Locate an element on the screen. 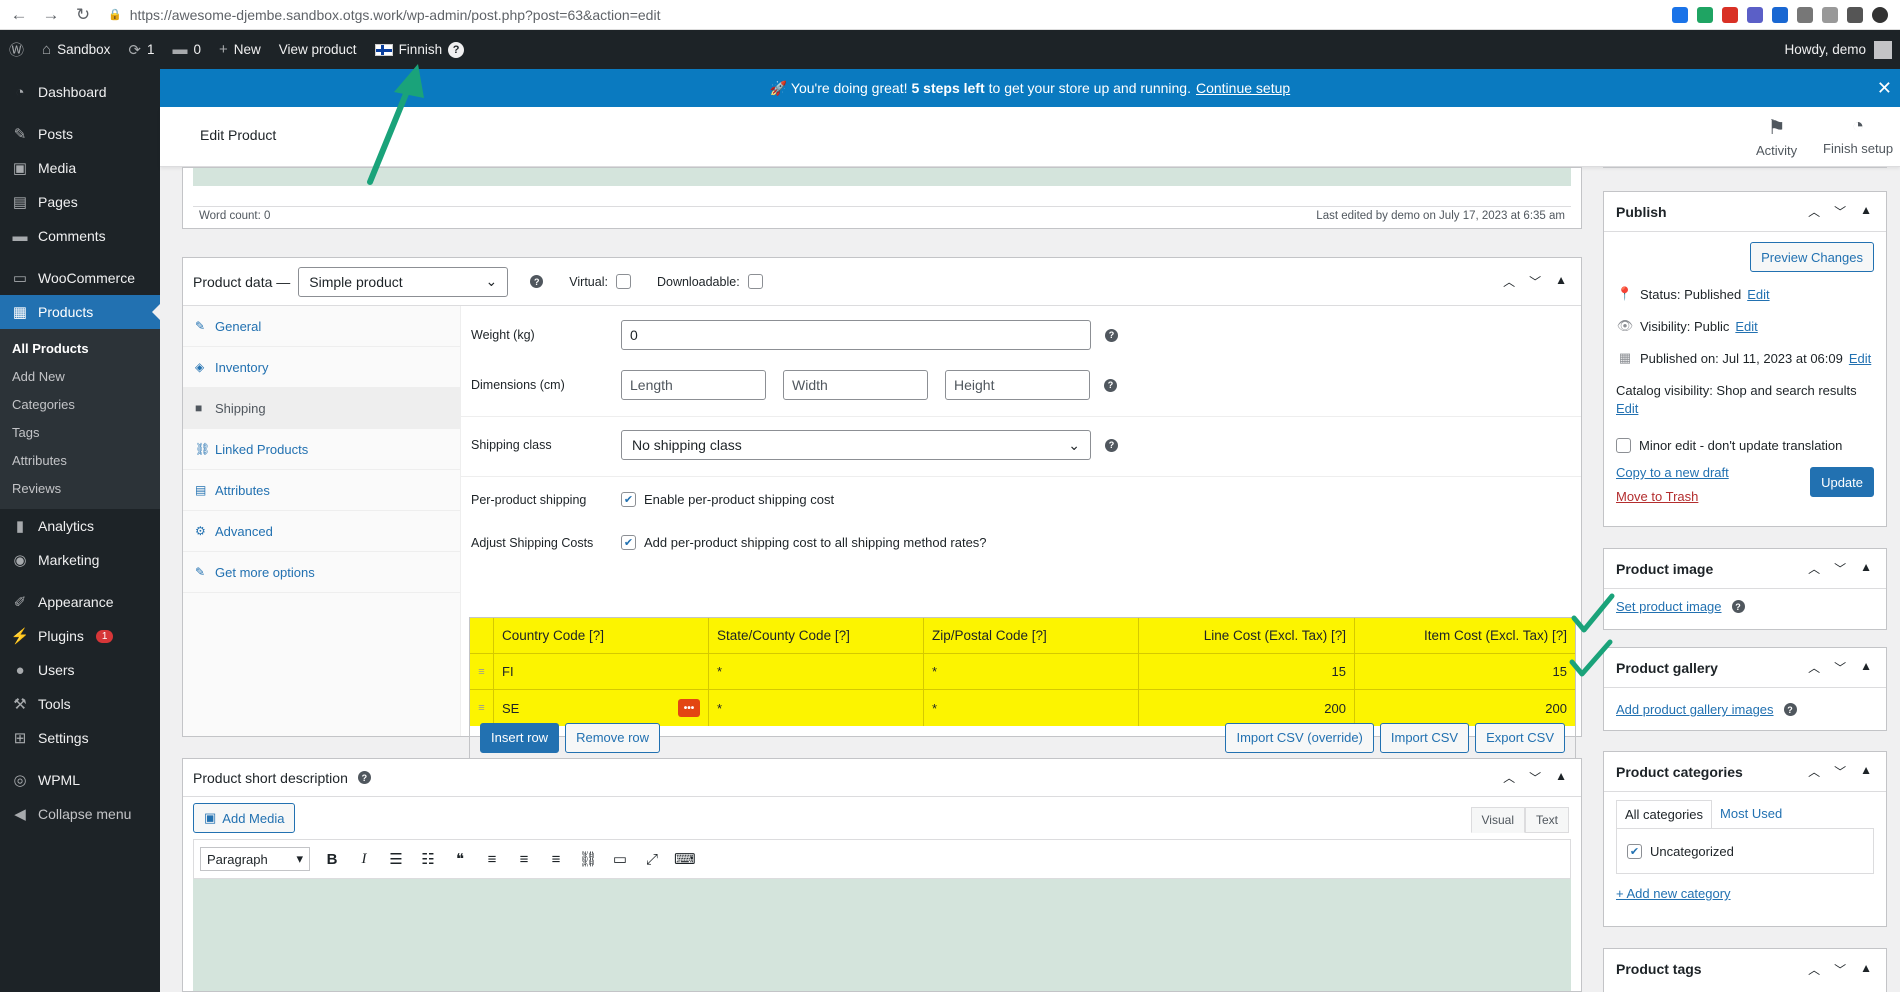 The image size is (1900, 992). submenu-tags: Tags is located at coordinates (80, 433).